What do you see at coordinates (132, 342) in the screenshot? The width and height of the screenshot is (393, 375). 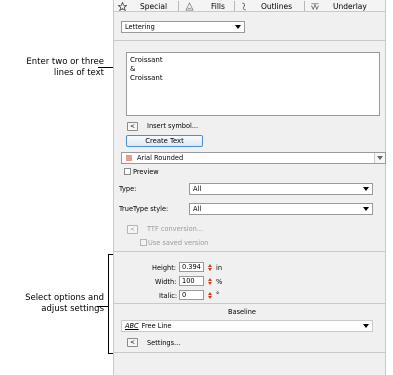 I see `settings-button: <` at bounding box center [132, 342].